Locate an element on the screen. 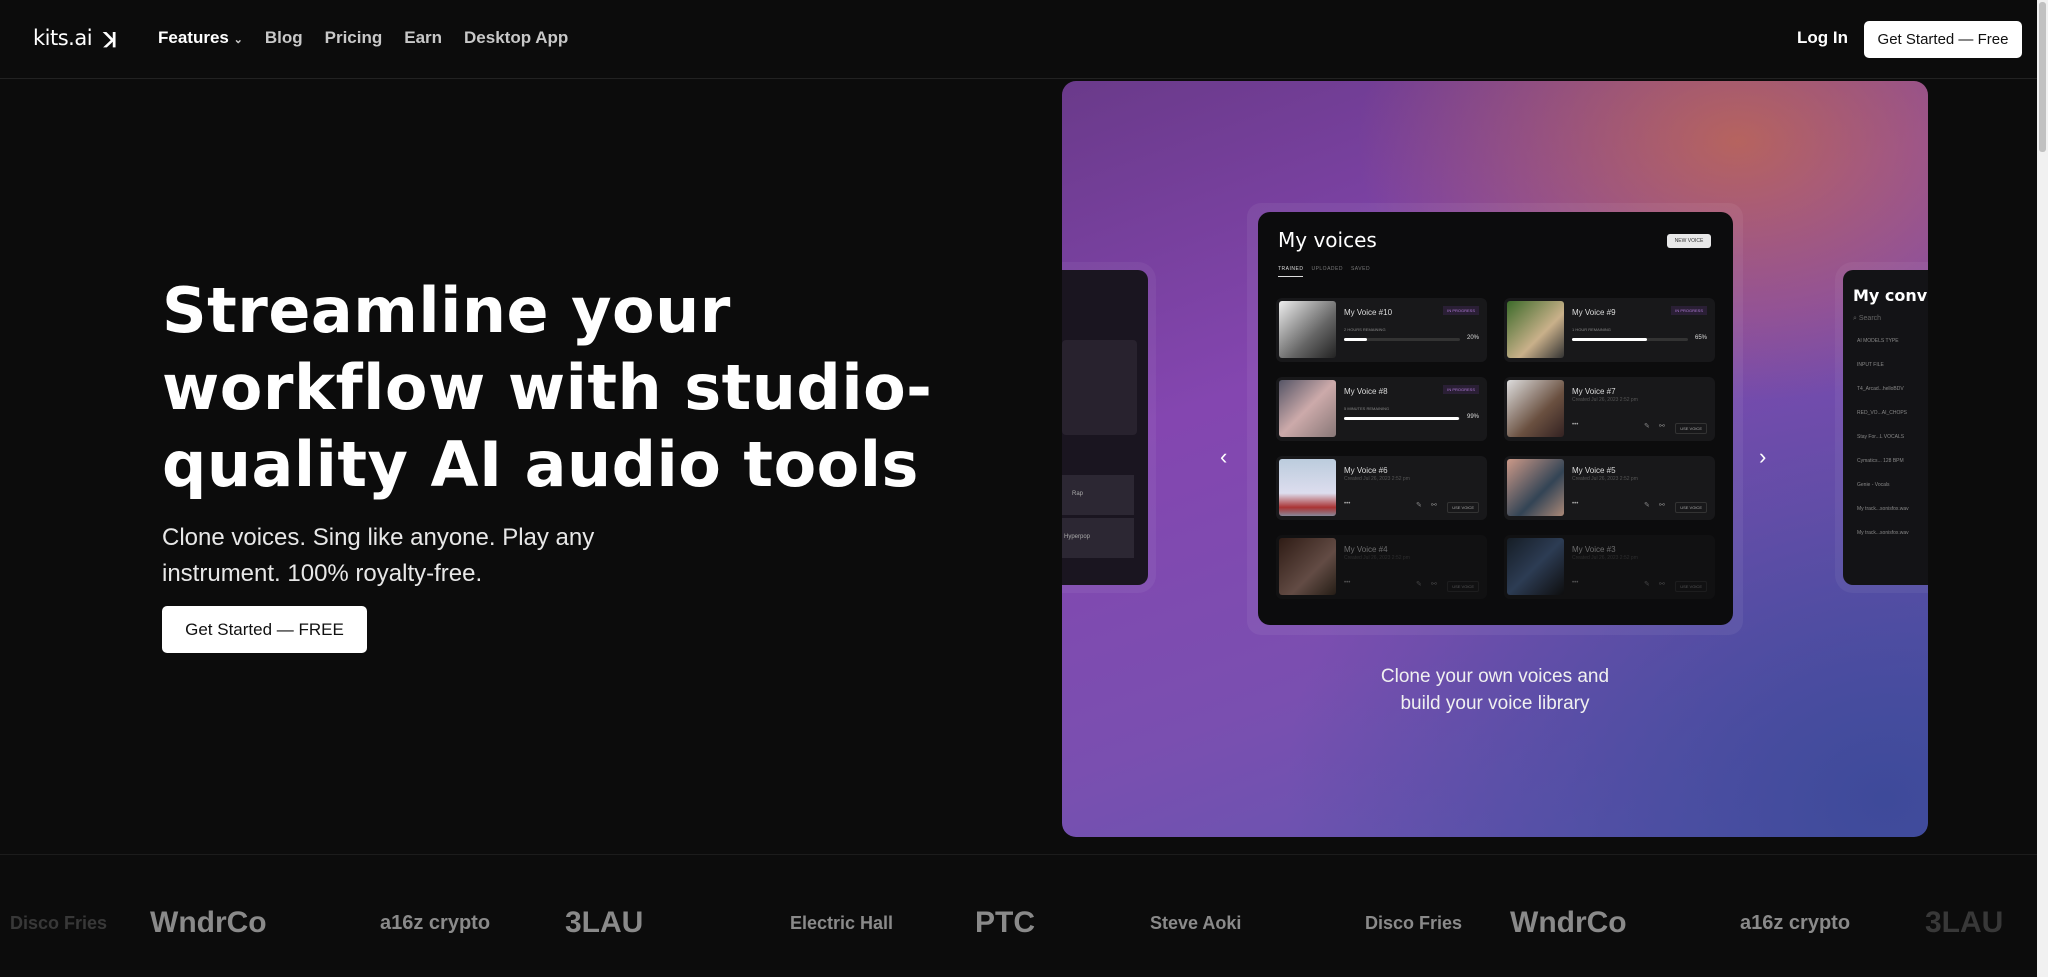 The width and height of the screenshot is (2048, 977). kits-logo: kits.ai is located at coordinates (63, 38).